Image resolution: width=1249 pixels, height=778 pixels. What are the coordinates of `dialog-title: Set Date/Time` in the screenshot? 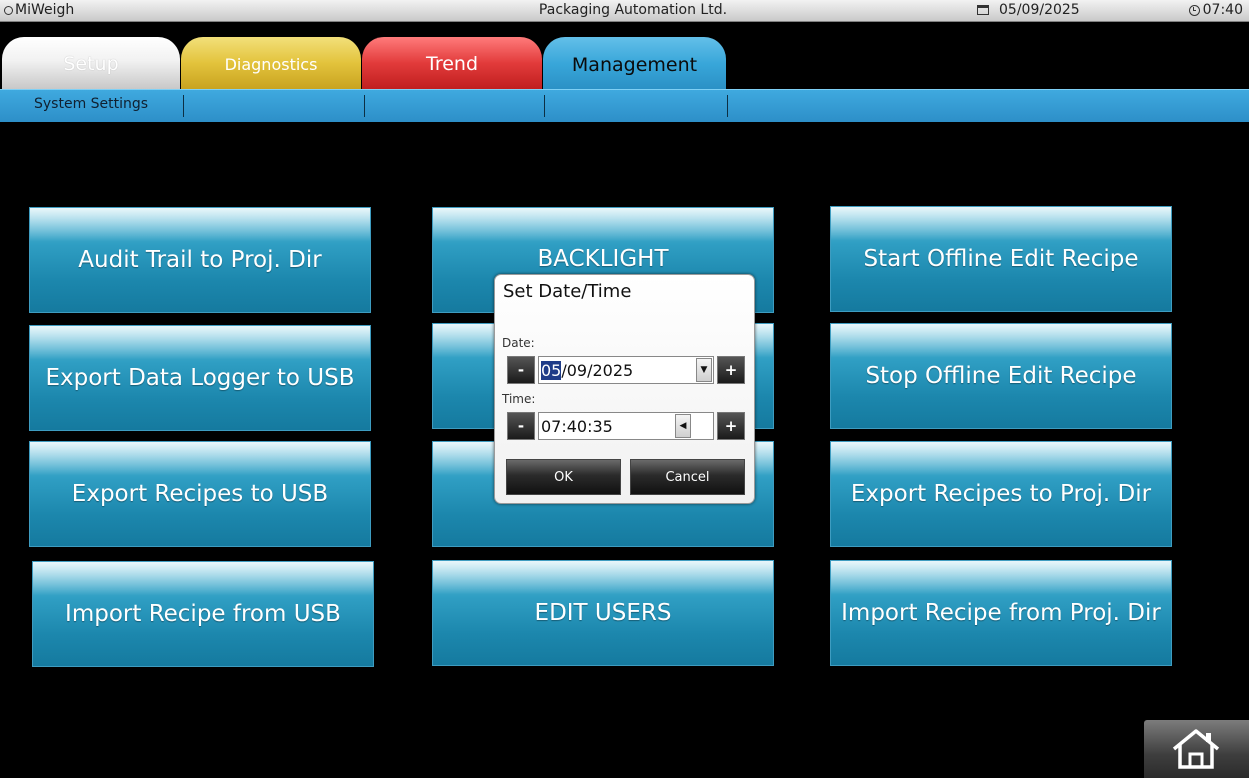 It's located at (567, 291).